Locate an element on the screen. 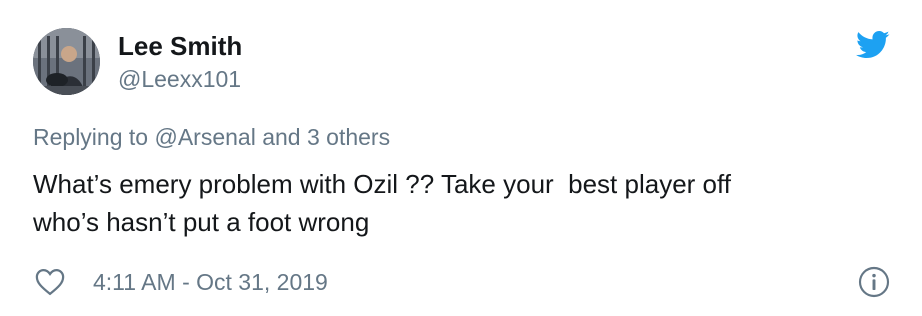 Image resolution: width=922 pixels, height=316 pixels. avatar is located at coordinates (66, 61).